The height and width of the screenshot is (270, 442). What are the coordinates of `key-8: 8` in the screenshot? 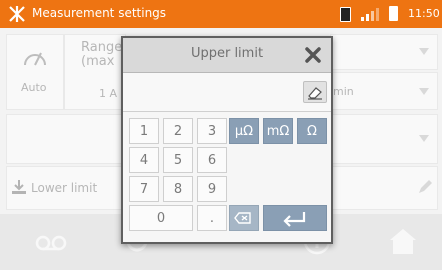 It's located at (178, 189).